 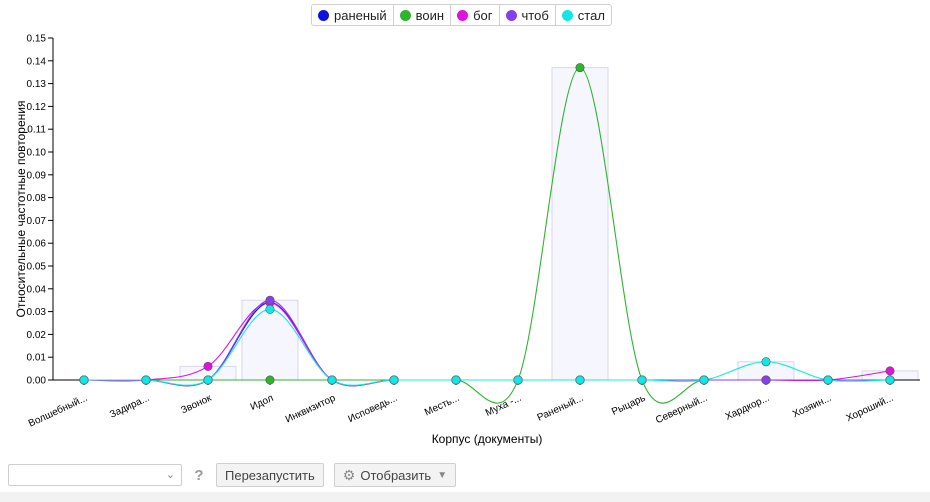 I want to click on gear-icon: ⚙, so click(x=349, y=474).